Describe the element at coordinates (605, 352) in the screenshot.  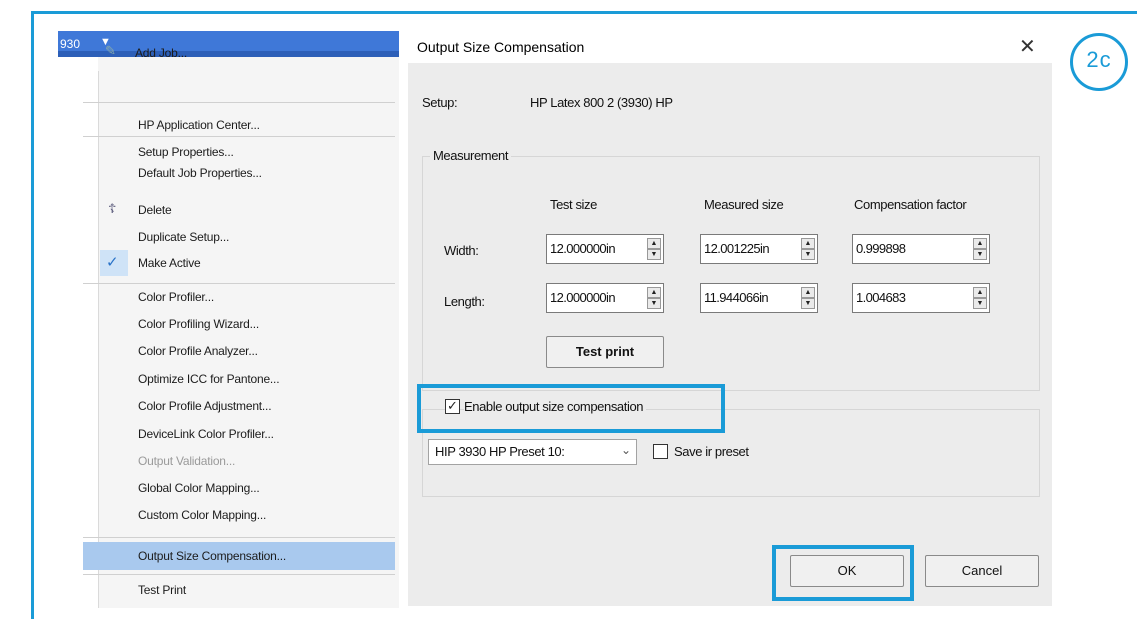
I see `test-print-button: Test print` at that location.